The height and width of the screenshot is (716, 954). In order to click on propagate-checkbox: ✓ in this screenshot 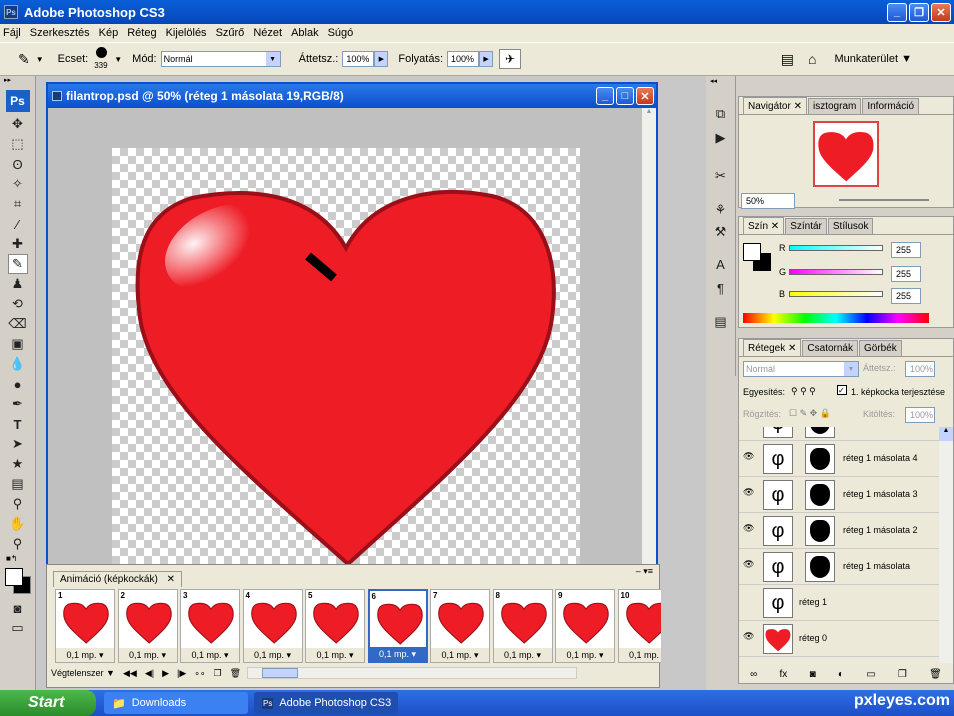, I will do `click(842, 390)`.